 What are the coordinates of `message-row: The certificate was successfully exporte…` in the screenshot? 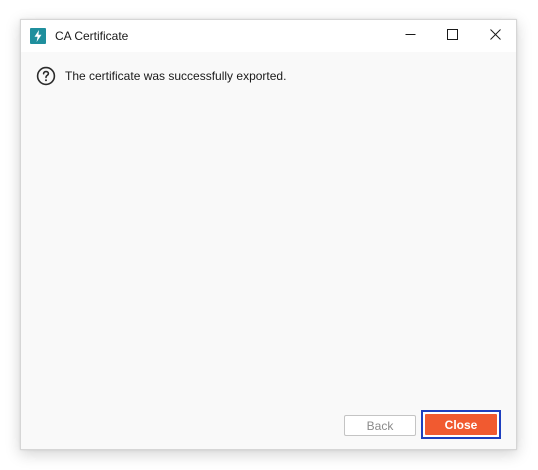 It's located at (161, 76).